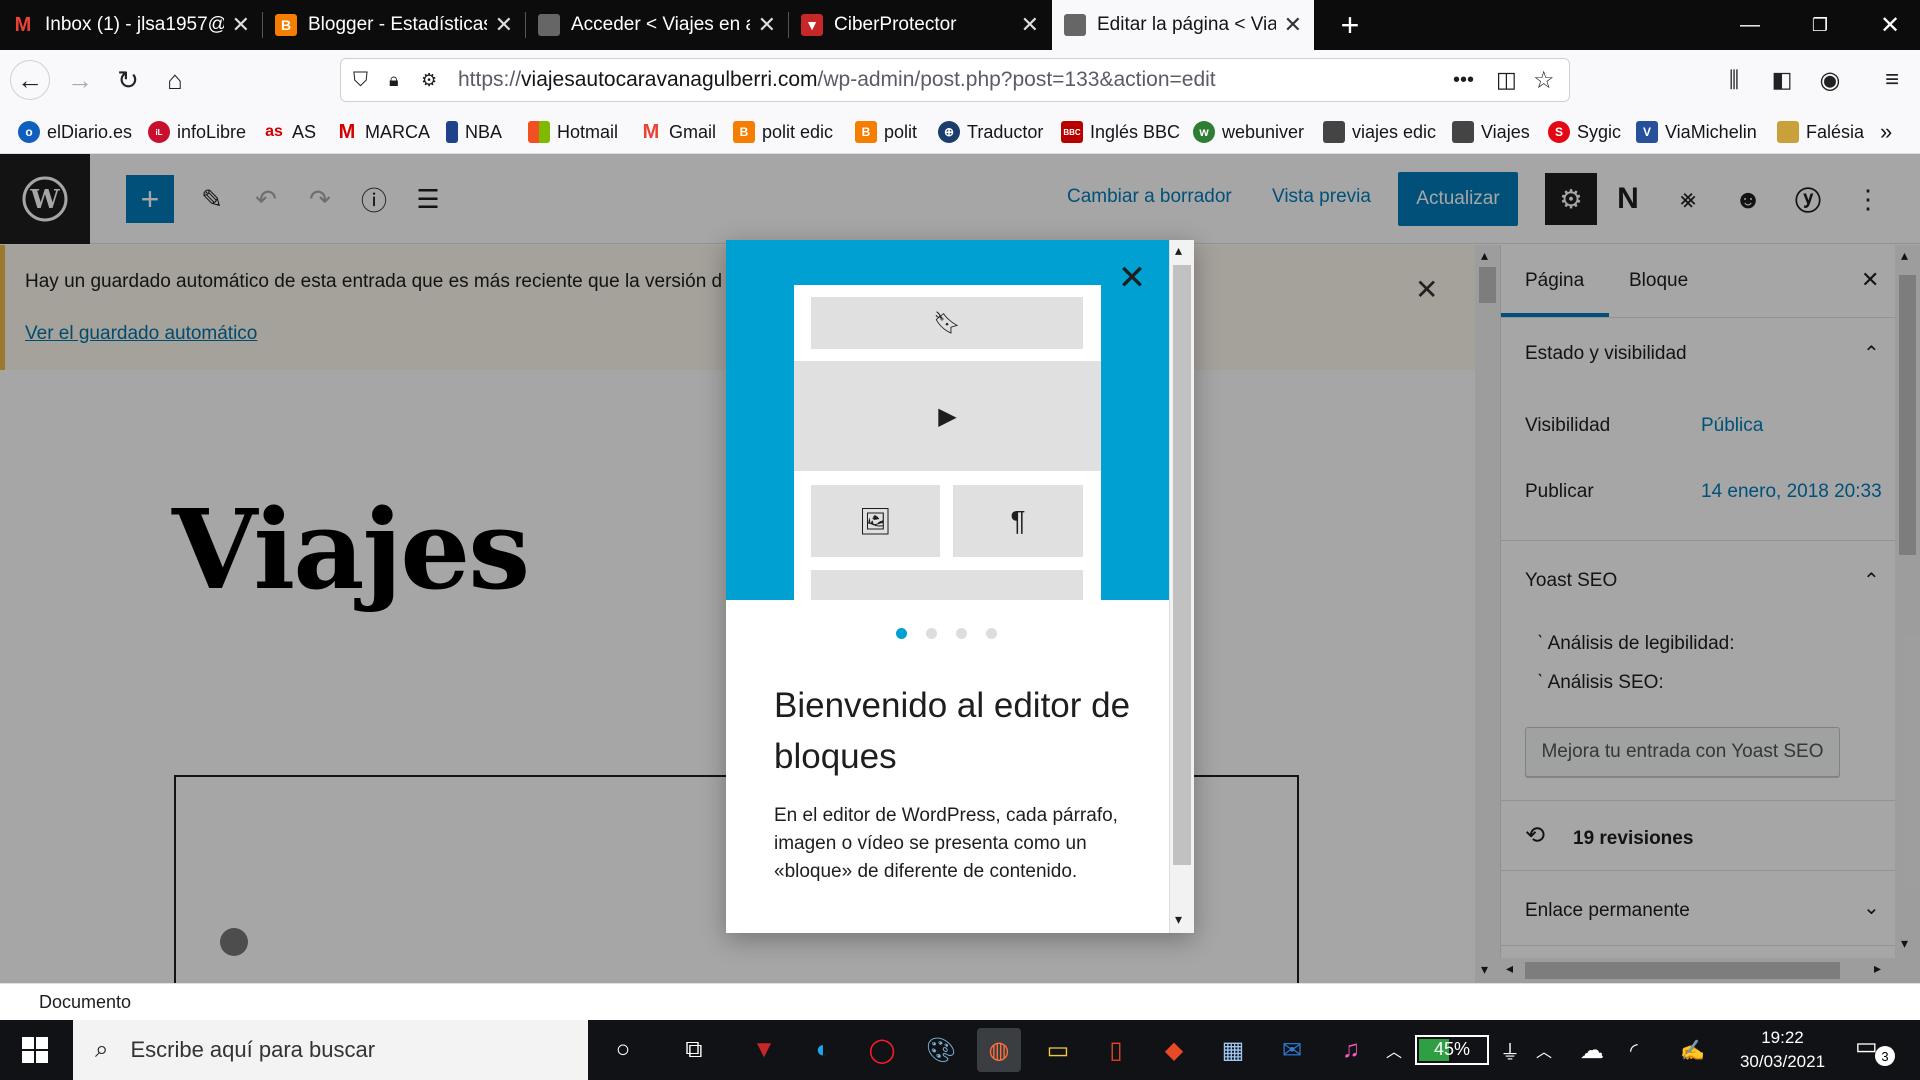  I want to click on account-icon: ◉, so click(1830, 80).